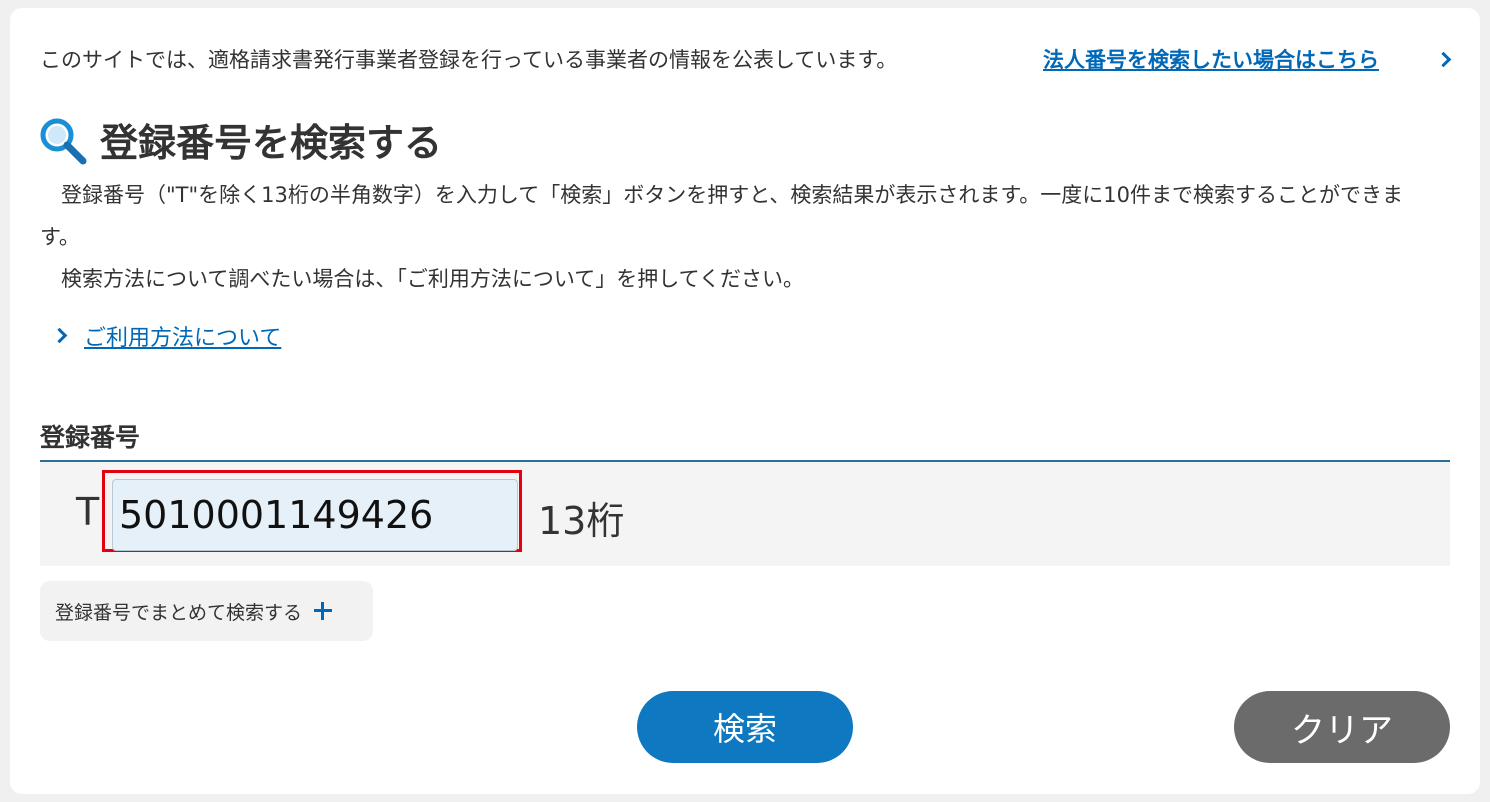 Image resolution: width=1490 pixels, height=802 pixels. What do you see at coordinates (63, 141) in the screenshot?
I see `magnifier-icon` at bounding box center [63, 141].